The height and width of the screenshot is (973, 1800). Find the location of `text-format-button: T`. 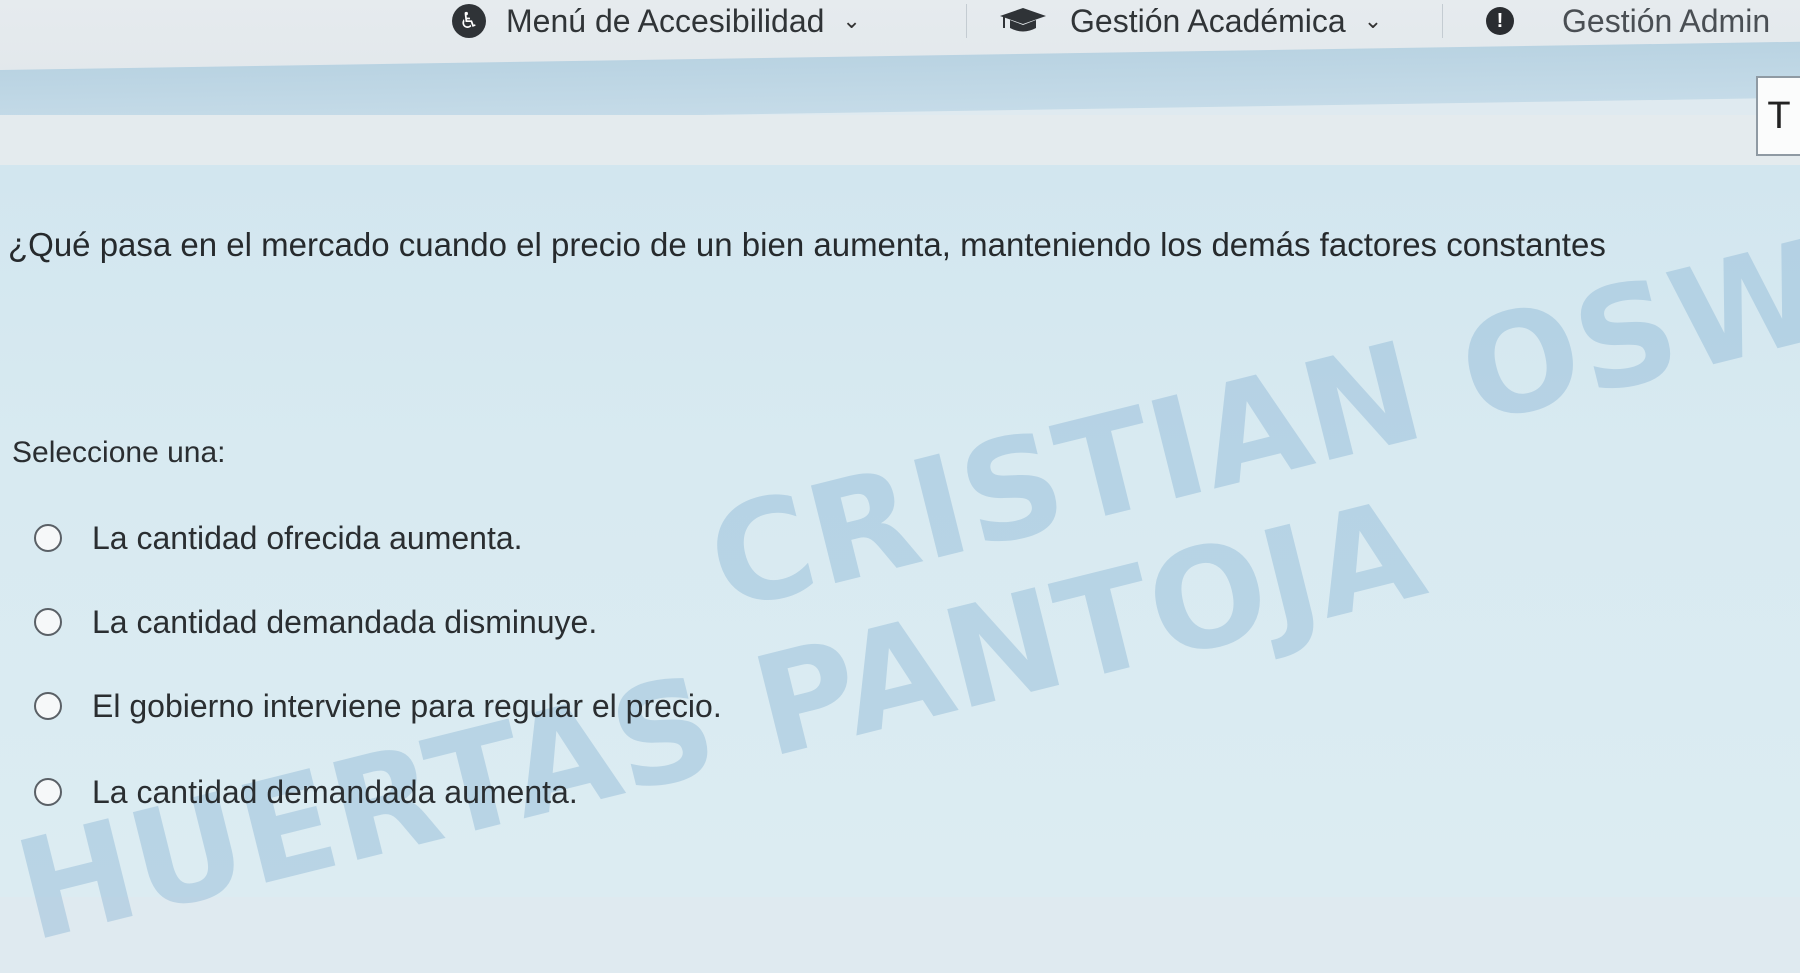

text-format-button: T is located at coordinates (1778, 116).